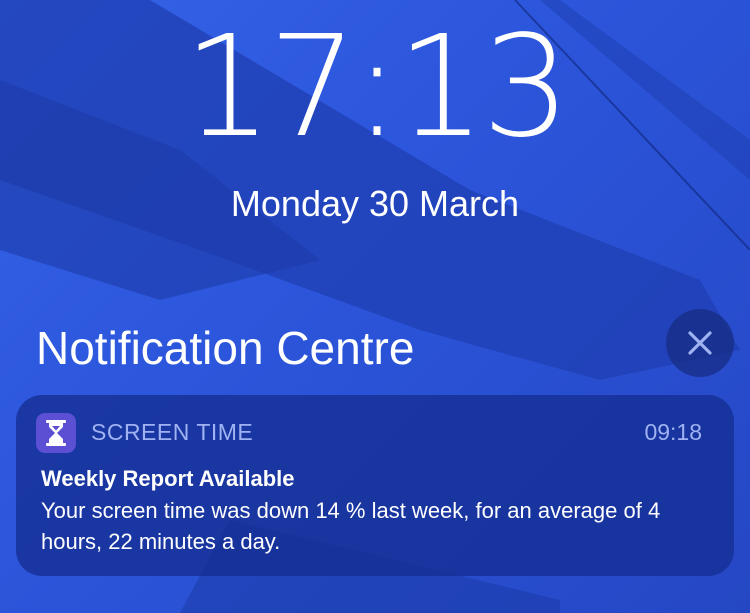  Describe the element at coordinates (375, 203) in the screenshot. I see `lock-screen-date: Monday 30 March` at that location.